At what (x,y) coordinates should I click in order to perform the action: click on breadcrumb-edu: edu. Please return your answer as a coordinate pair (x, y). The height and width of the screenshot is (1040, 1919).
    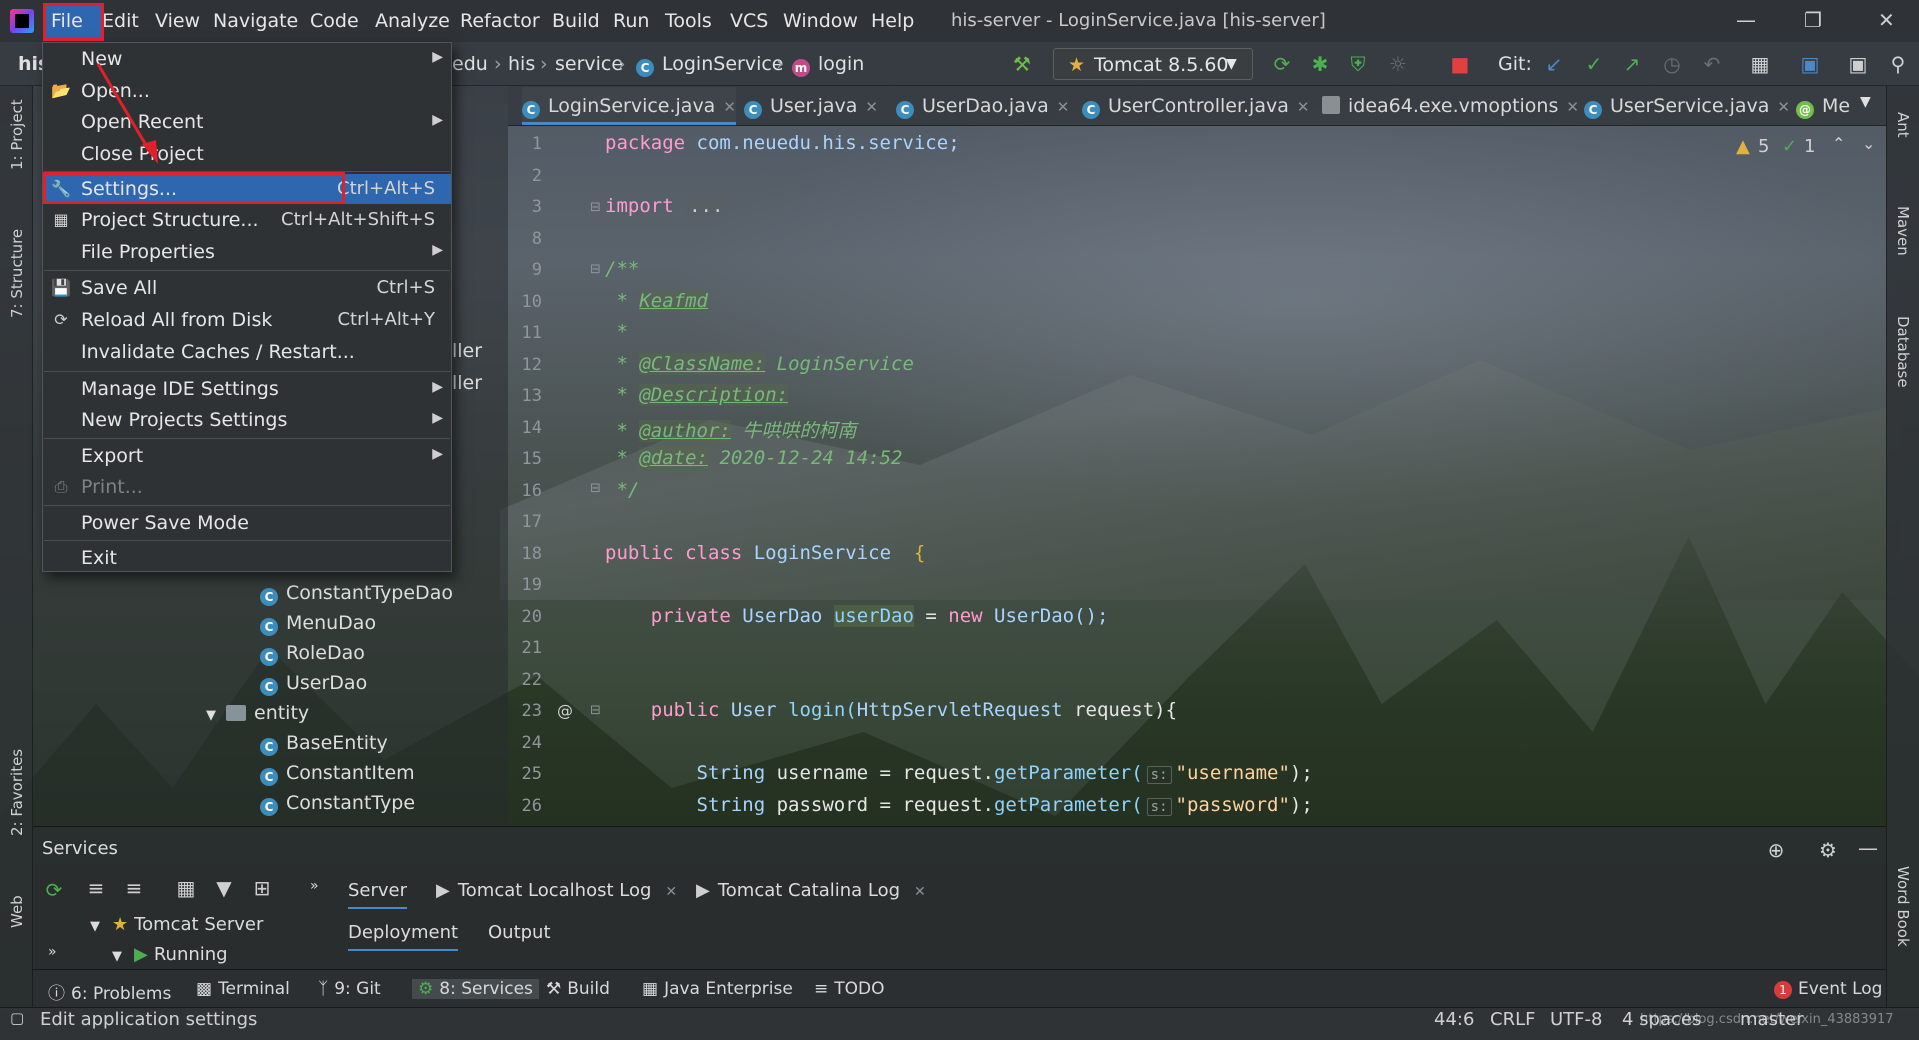
    Looking at the image, I should click on (470, 64).